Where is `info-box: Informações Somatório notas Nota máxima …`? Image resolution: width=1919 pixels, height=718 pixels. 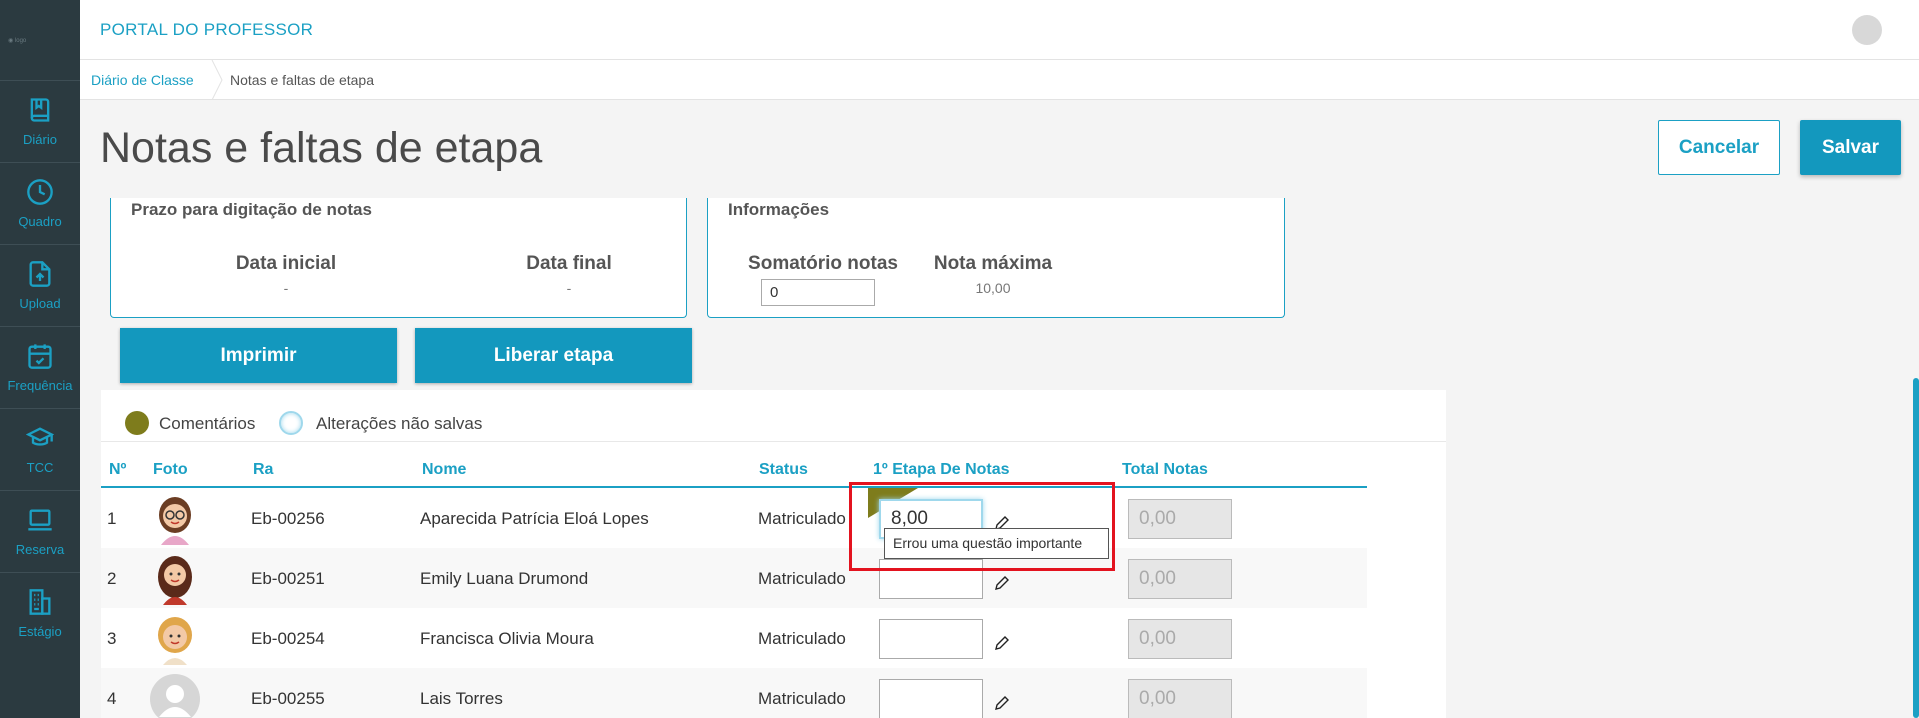 info-box: Informações Somatório notas Nota máxima … is located at coordinates (996, 258).